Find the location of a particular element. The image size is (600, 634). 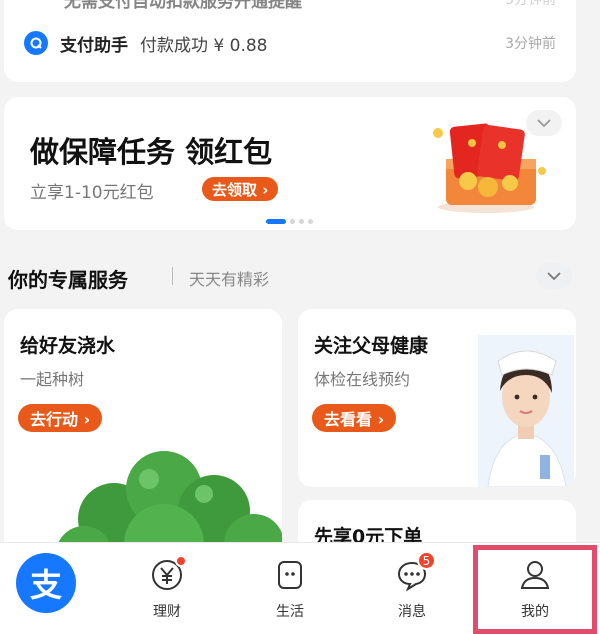

life-icon is located at coordinates (290, 575).